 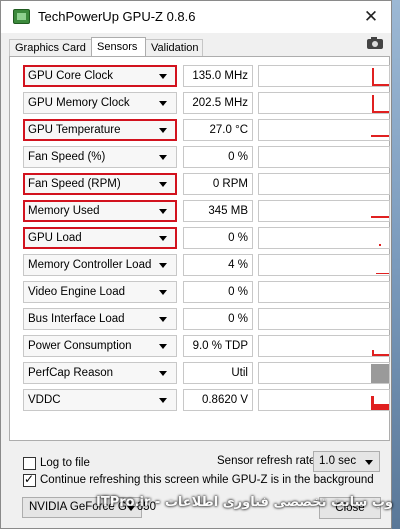 I want to click on tab-sensors: Sensors, so click(x=118, y=46).